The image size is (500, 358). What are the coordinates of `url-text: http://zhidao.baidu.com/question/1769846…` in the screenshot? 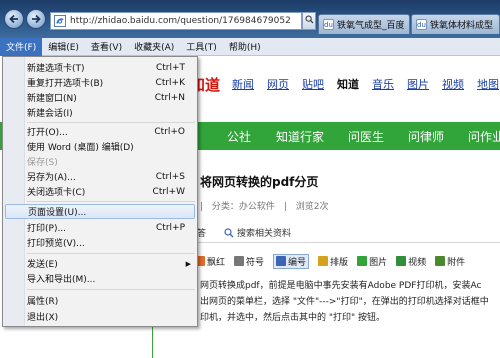 It's located at (180, 21).